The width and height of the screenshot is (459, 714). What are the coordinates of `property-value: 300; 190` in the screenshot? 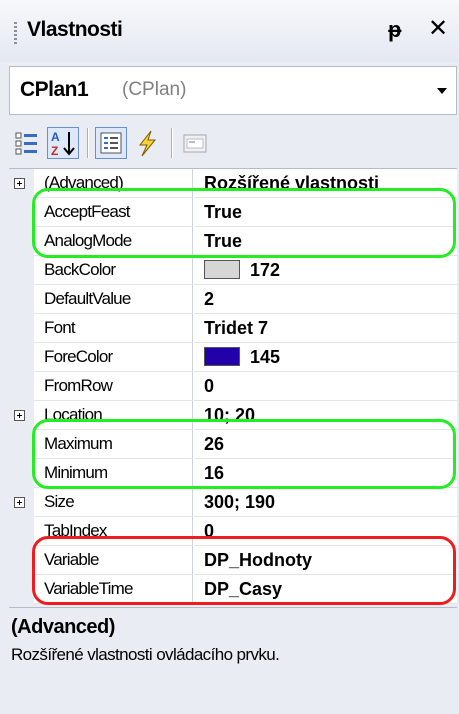 It's located at (325, 502).